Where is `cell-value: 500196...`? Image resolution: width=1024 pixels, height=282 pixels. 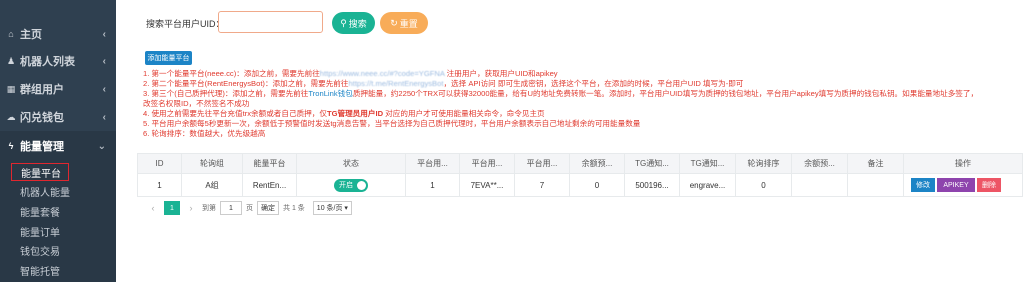 cell-value: 500196... is located at coordinates (652, 185).